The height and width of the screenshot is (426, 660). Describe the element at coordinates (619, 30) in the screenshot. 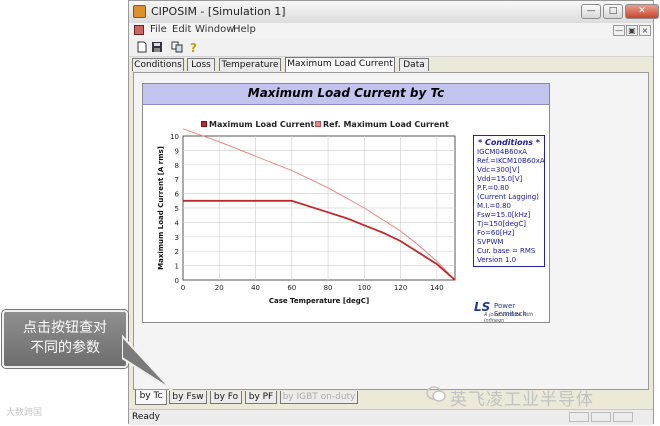

I see `child-minimize-button: —` at that location.